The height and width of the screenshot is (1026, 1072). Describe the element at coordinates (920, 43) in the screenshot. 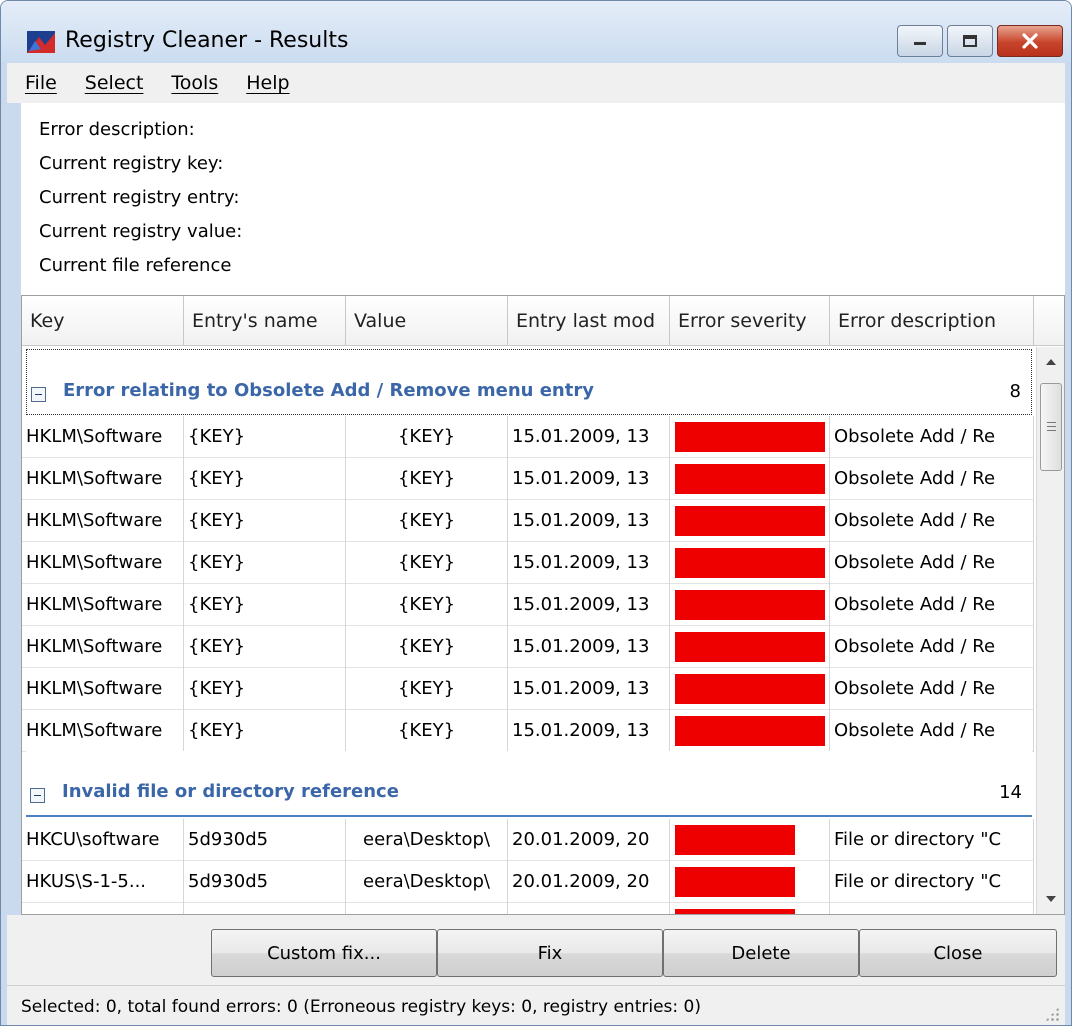

I see `minimize-icon` at that location.